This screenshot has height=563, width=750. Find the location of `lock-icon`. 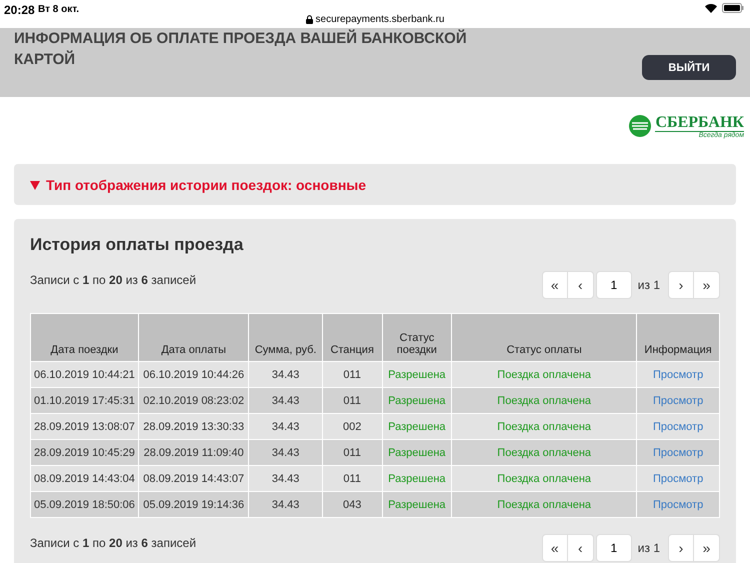

lock-icon is located at coordinates (309, 19).